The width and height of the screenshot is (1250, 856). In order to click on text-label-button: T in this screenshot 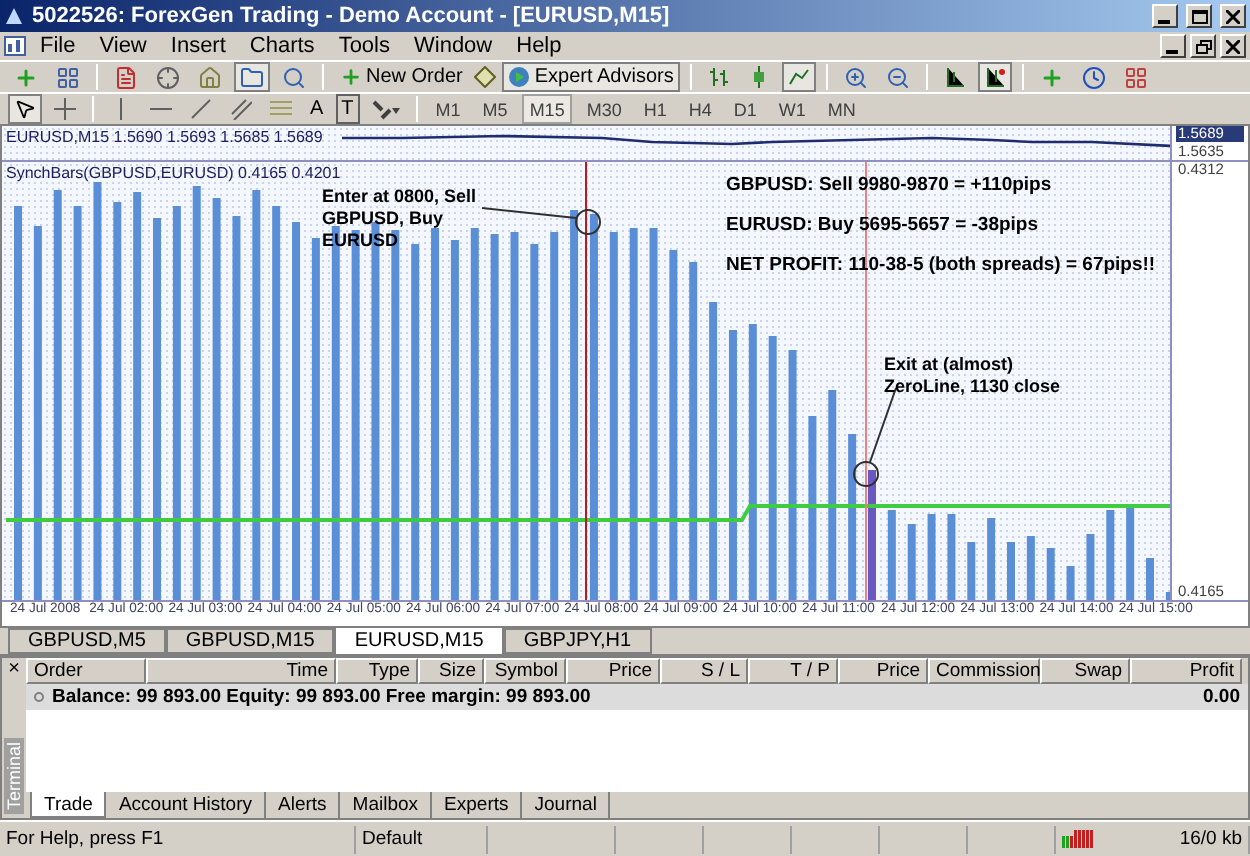, I will do `click(347, 109)`.